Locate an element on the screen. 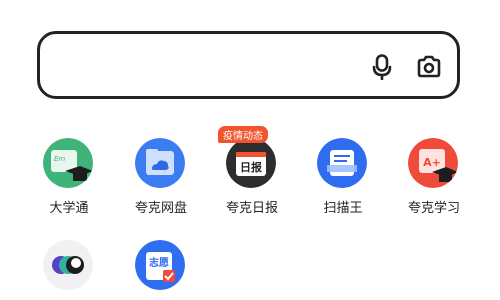  multi-color-app-icon is located at coordinates (68, 265).